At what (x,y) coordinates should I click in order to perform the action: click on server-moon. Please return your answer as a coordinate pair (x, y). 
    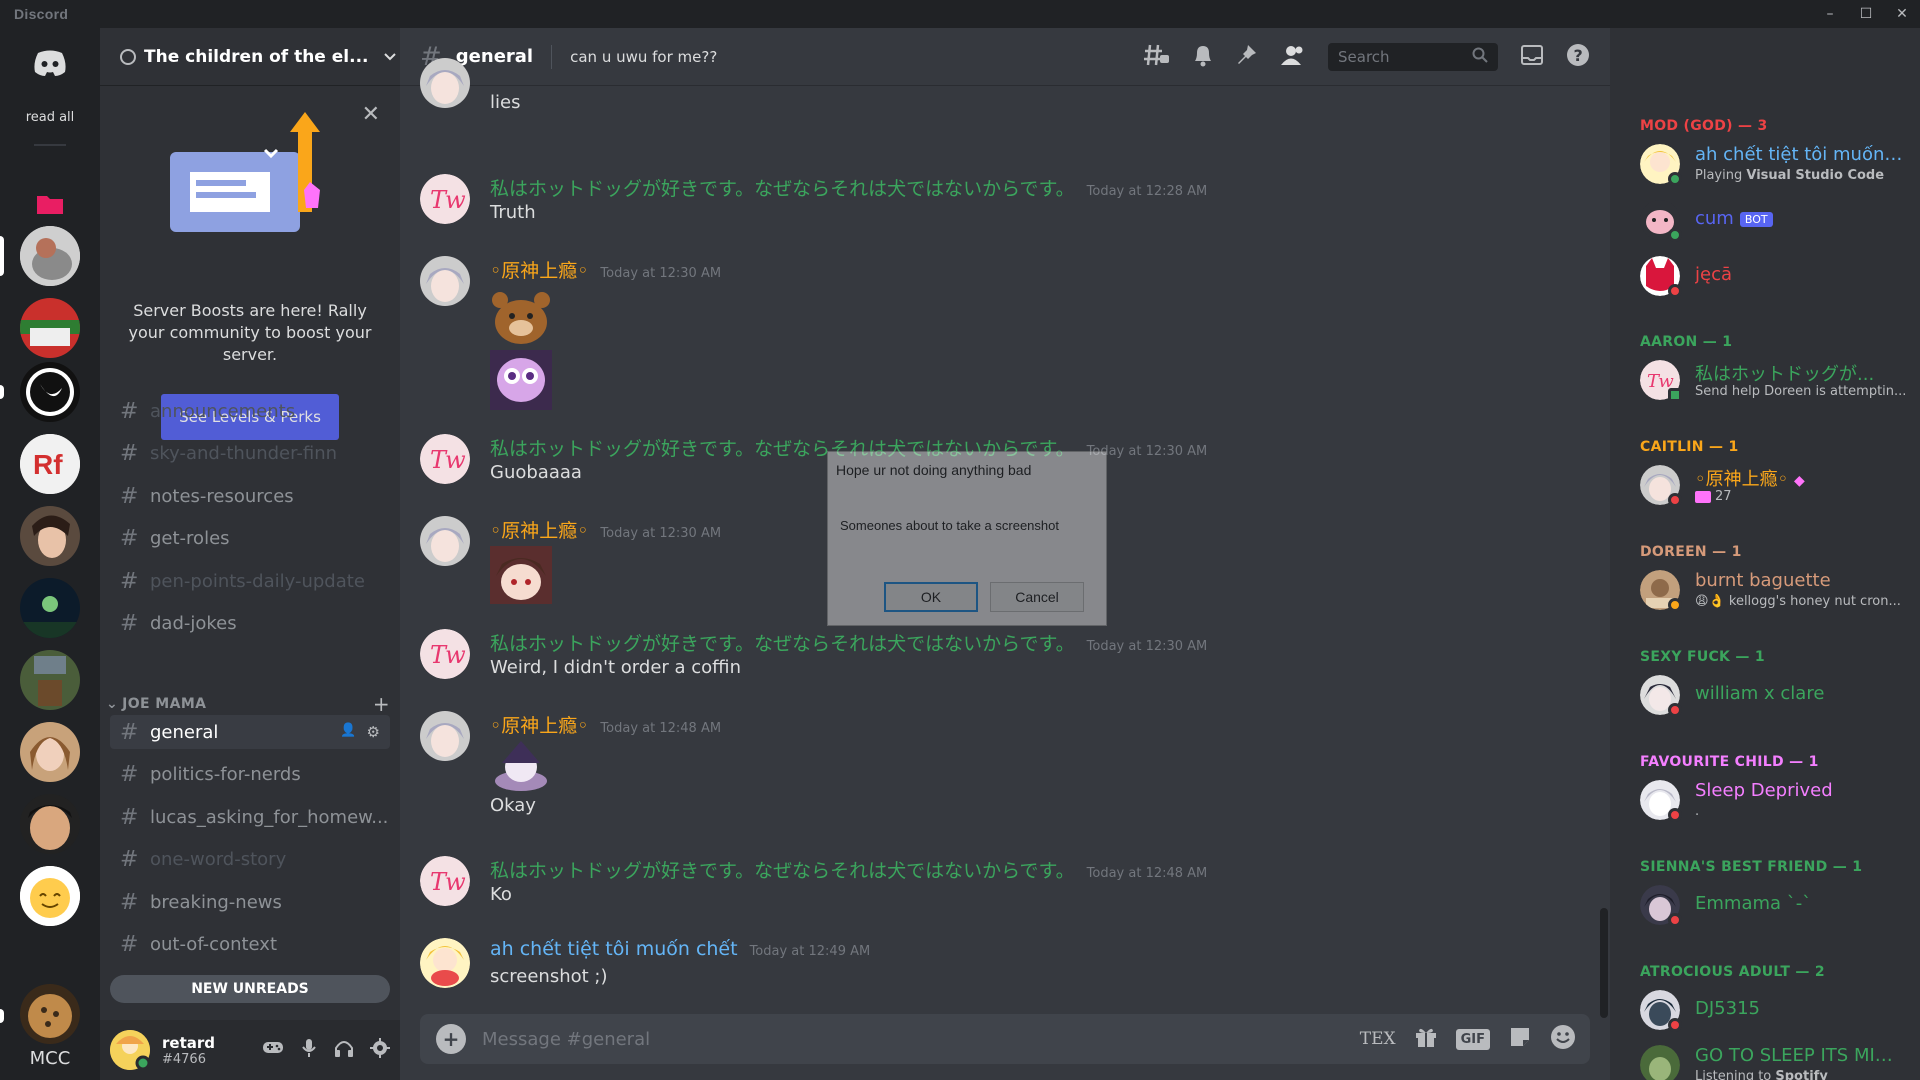
    Looking at the image, I should click on (50, 392).